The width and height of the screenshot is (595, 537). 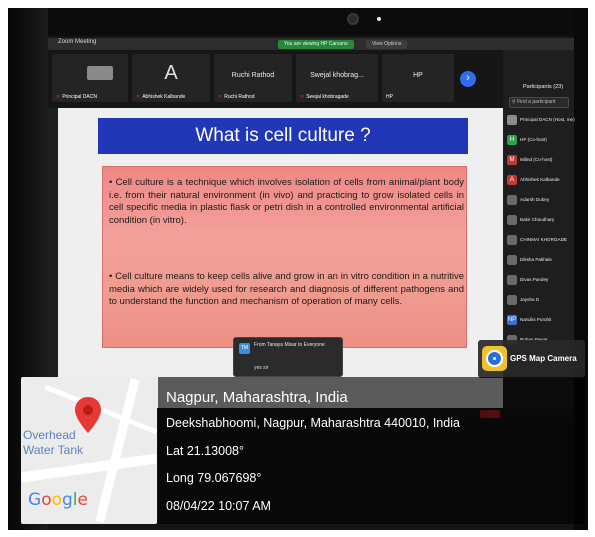 I want to click on participant-search-input: ⚲ Find a participant, so click(x=539, y=102).